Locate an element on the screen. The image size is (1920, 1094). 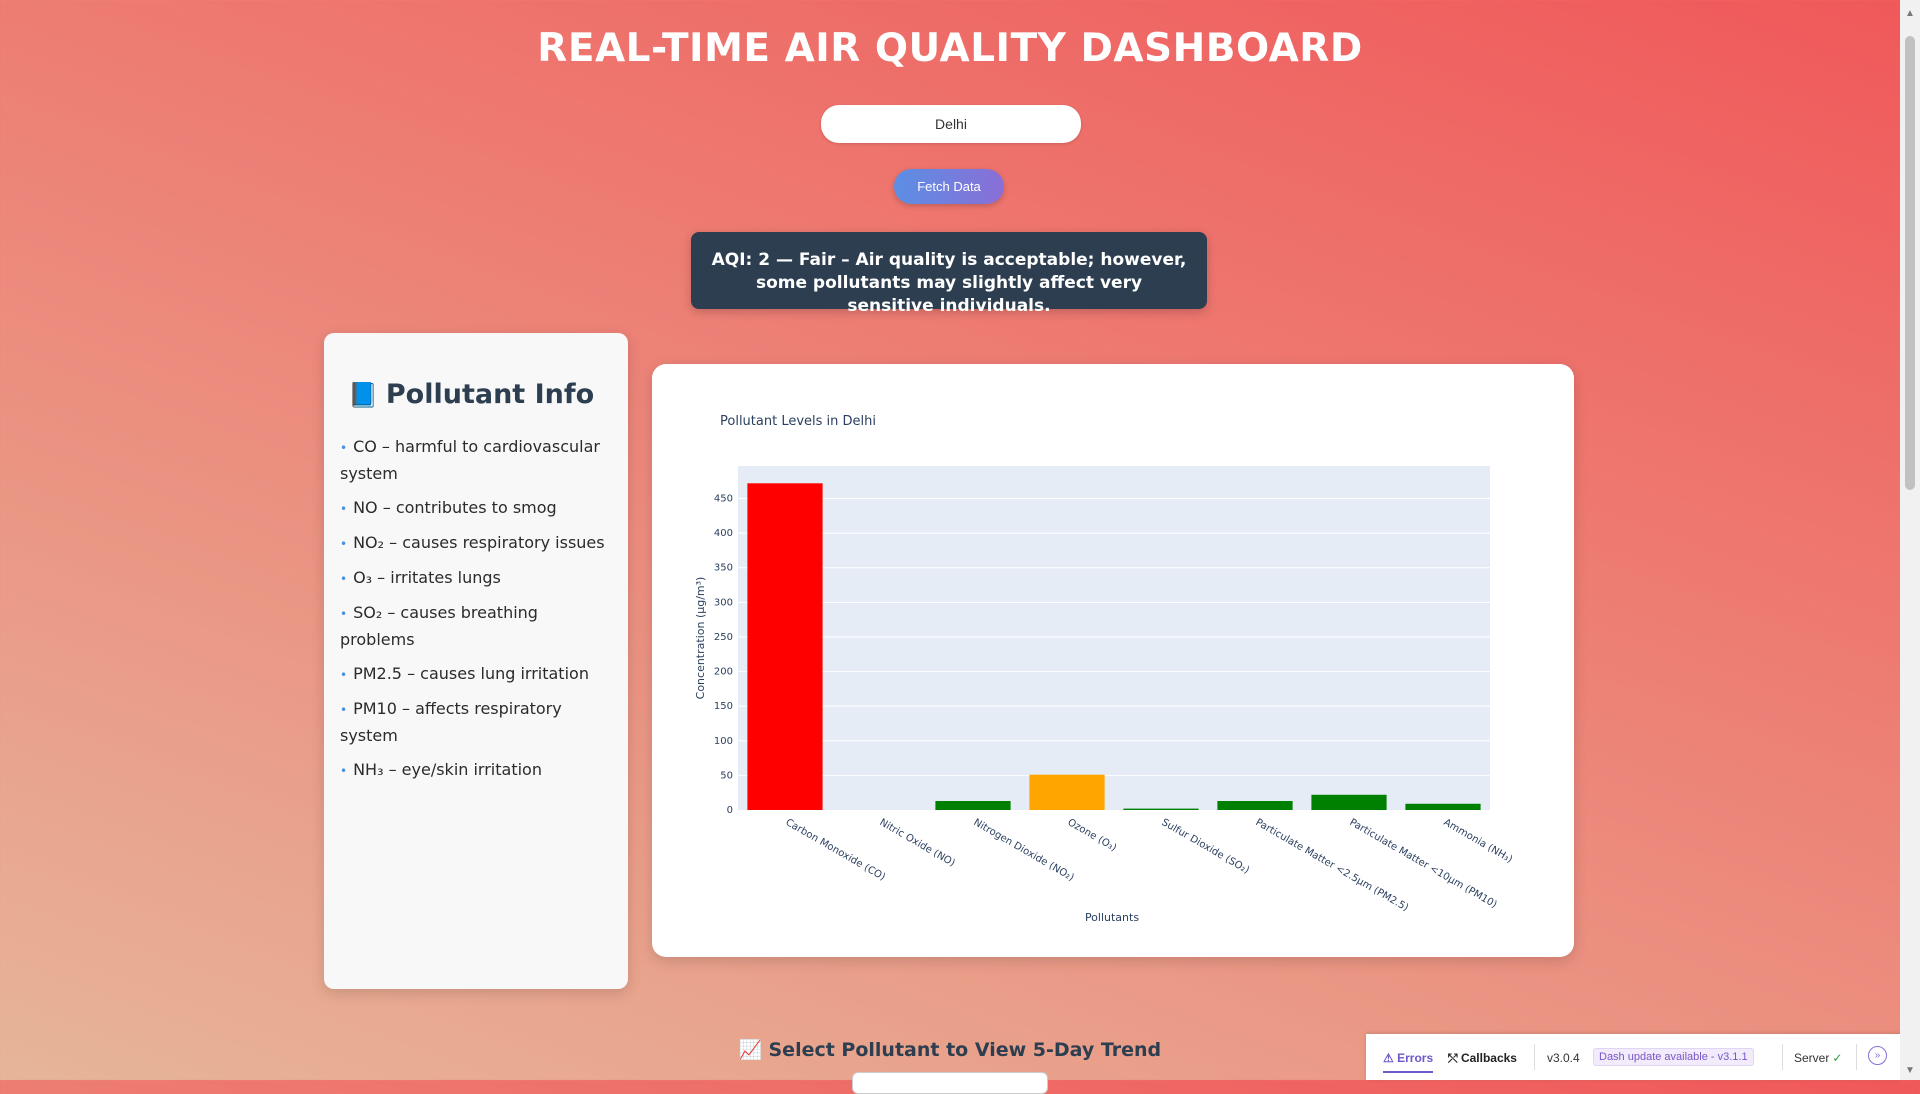
y-tick-label: 150 is located at coordinates (723, 706).